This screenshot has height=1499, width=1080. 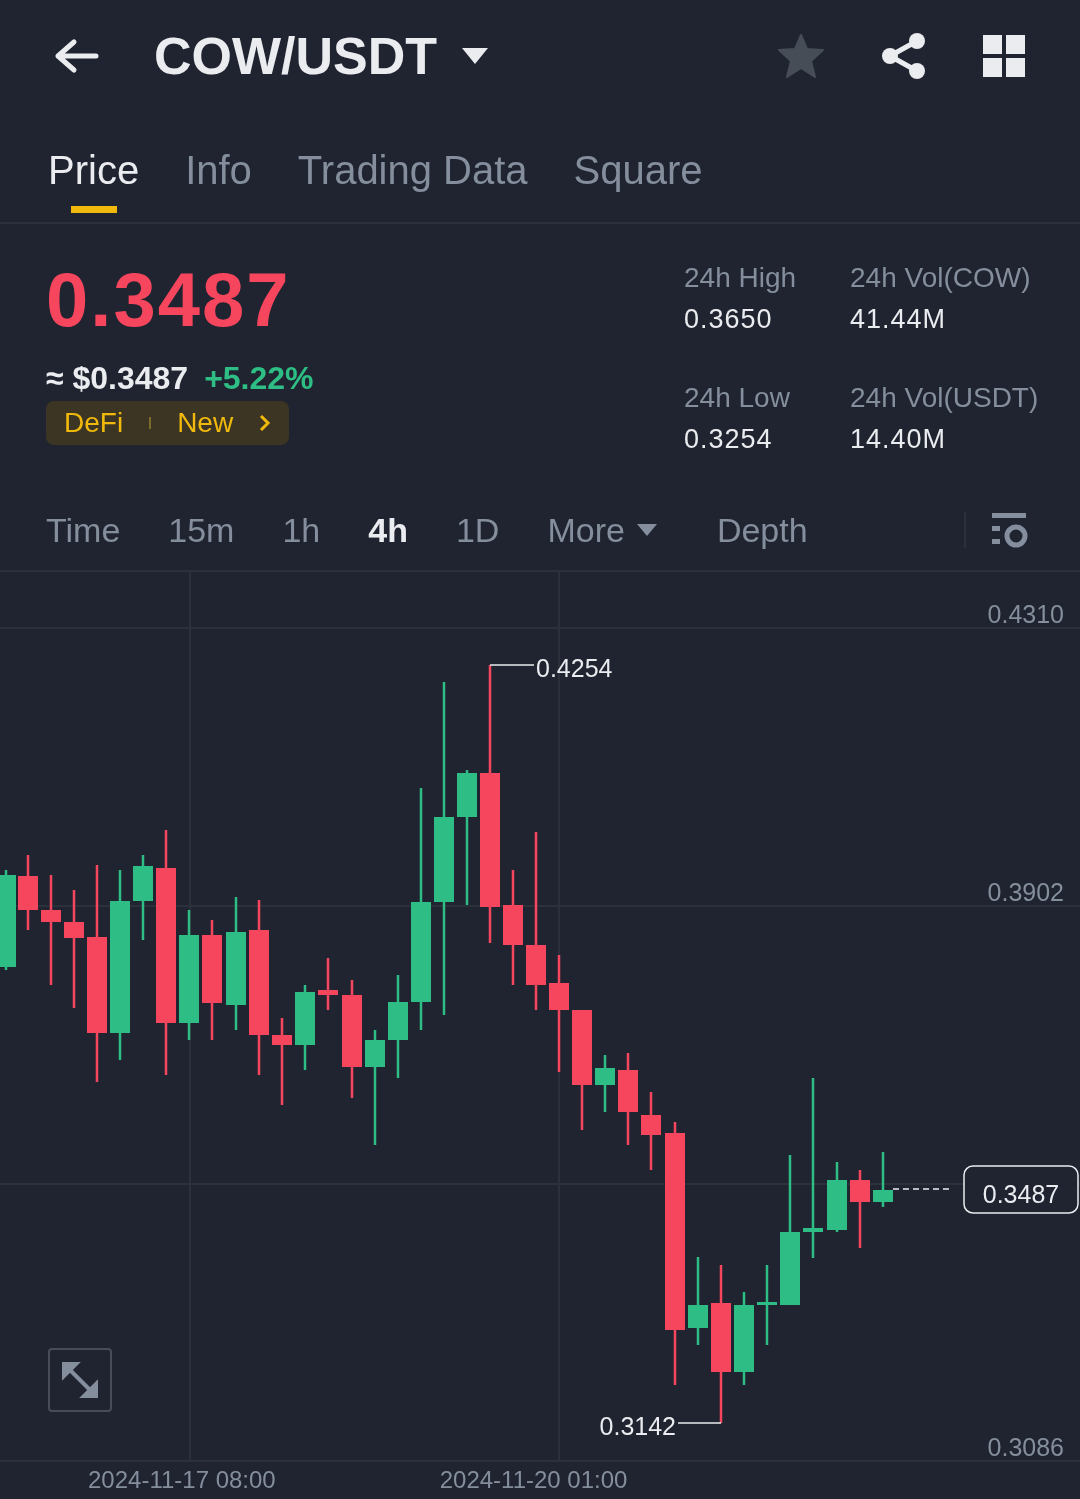 I want to click on expand-button, so click(x=80, y=1380).